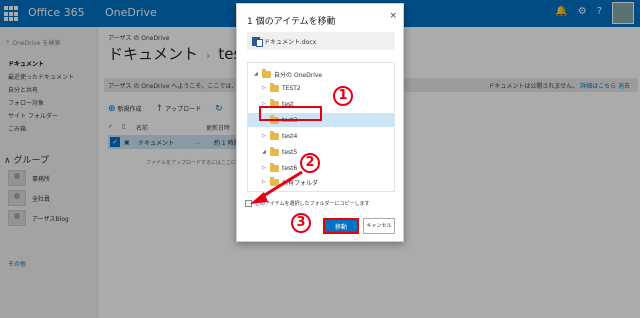 This screenshot has height=318, width=640. Describe the element at coordinates (393, 16) in the screenshot. I see `close-icon: ×` at that location.